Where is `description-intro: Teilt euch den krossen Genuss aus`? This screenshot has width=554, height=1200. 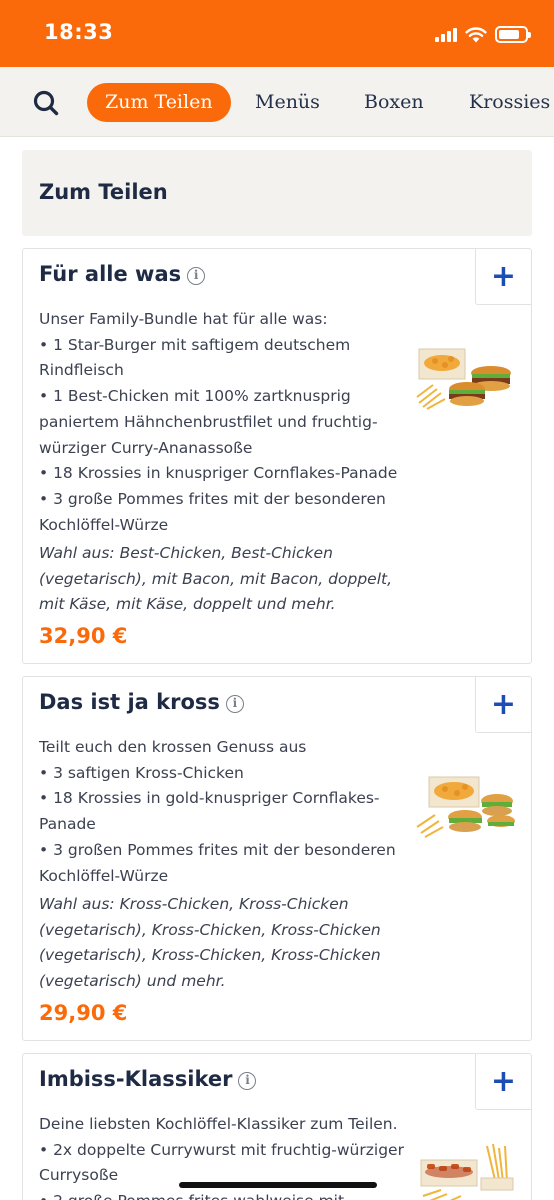 description-intro: Teilt euch den krossen Genuss aus is located at coordinates (173, 747).